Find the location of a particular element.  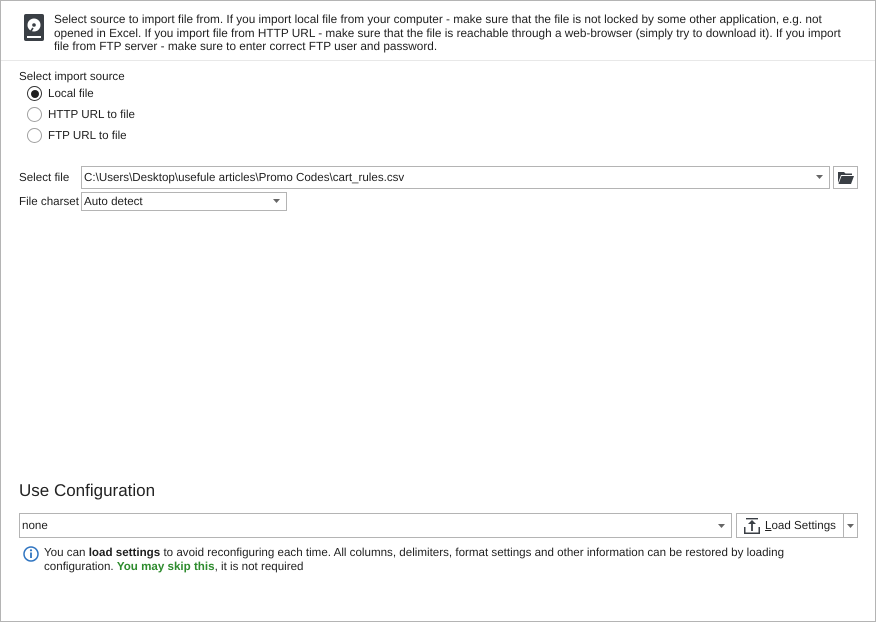

radio-label: FTP URL to file is located at coordinates (87, 135).